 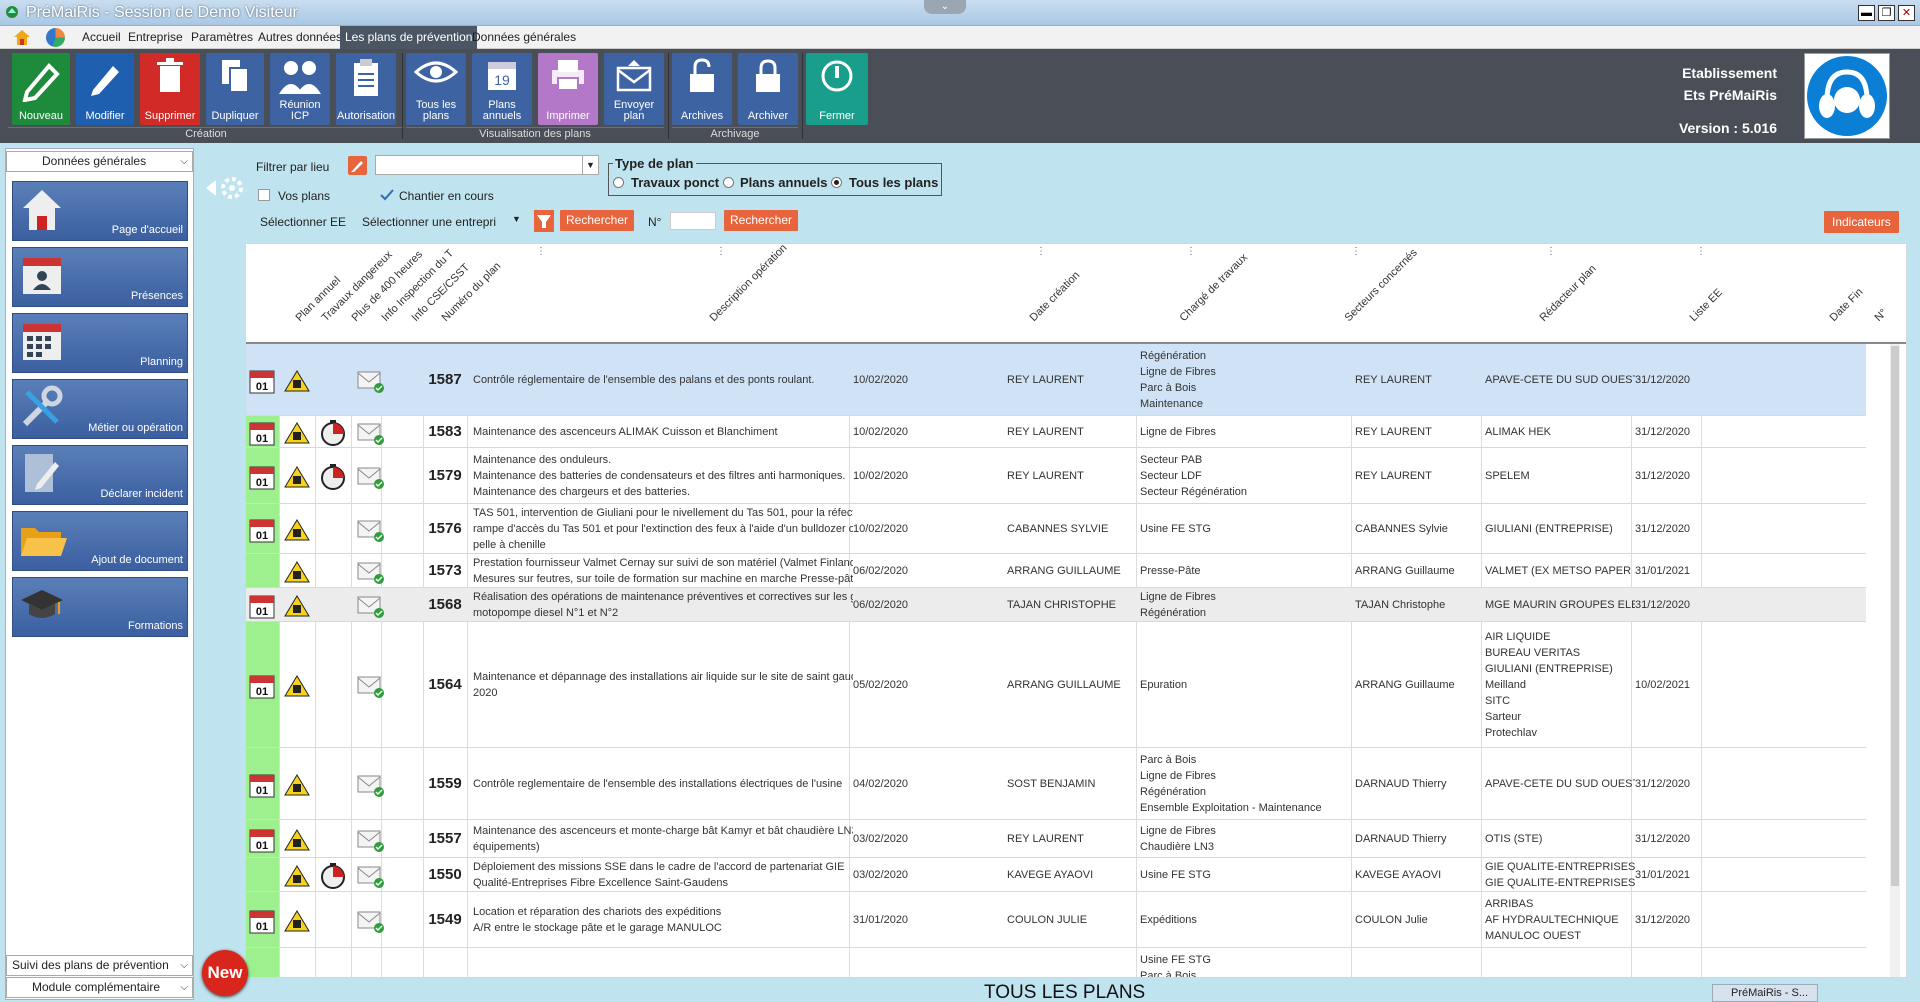 I want to click on nav-metier-operation: Métier ou opération, so click(x=100, y=409).